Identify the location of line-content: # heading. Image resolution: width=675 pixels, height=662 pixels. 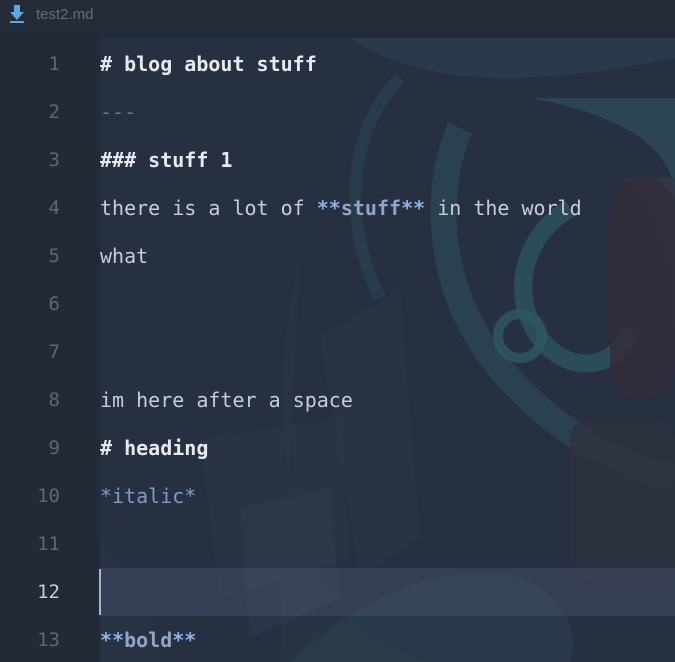
(154, 448).